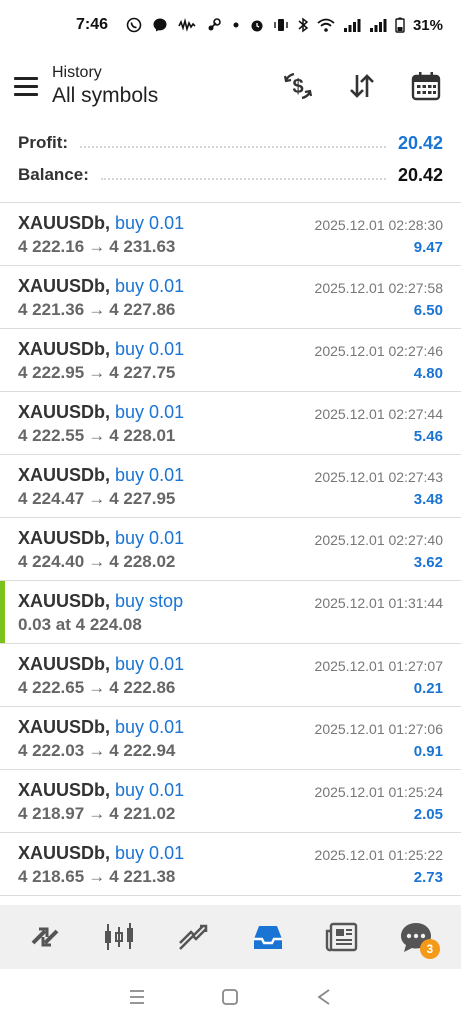 Image resolution: width=461 pixels, height=1024 pixels. Describe the element at coordinates (51, 435) in the screenshot. I see `open-price: 4 222.55` at that location.